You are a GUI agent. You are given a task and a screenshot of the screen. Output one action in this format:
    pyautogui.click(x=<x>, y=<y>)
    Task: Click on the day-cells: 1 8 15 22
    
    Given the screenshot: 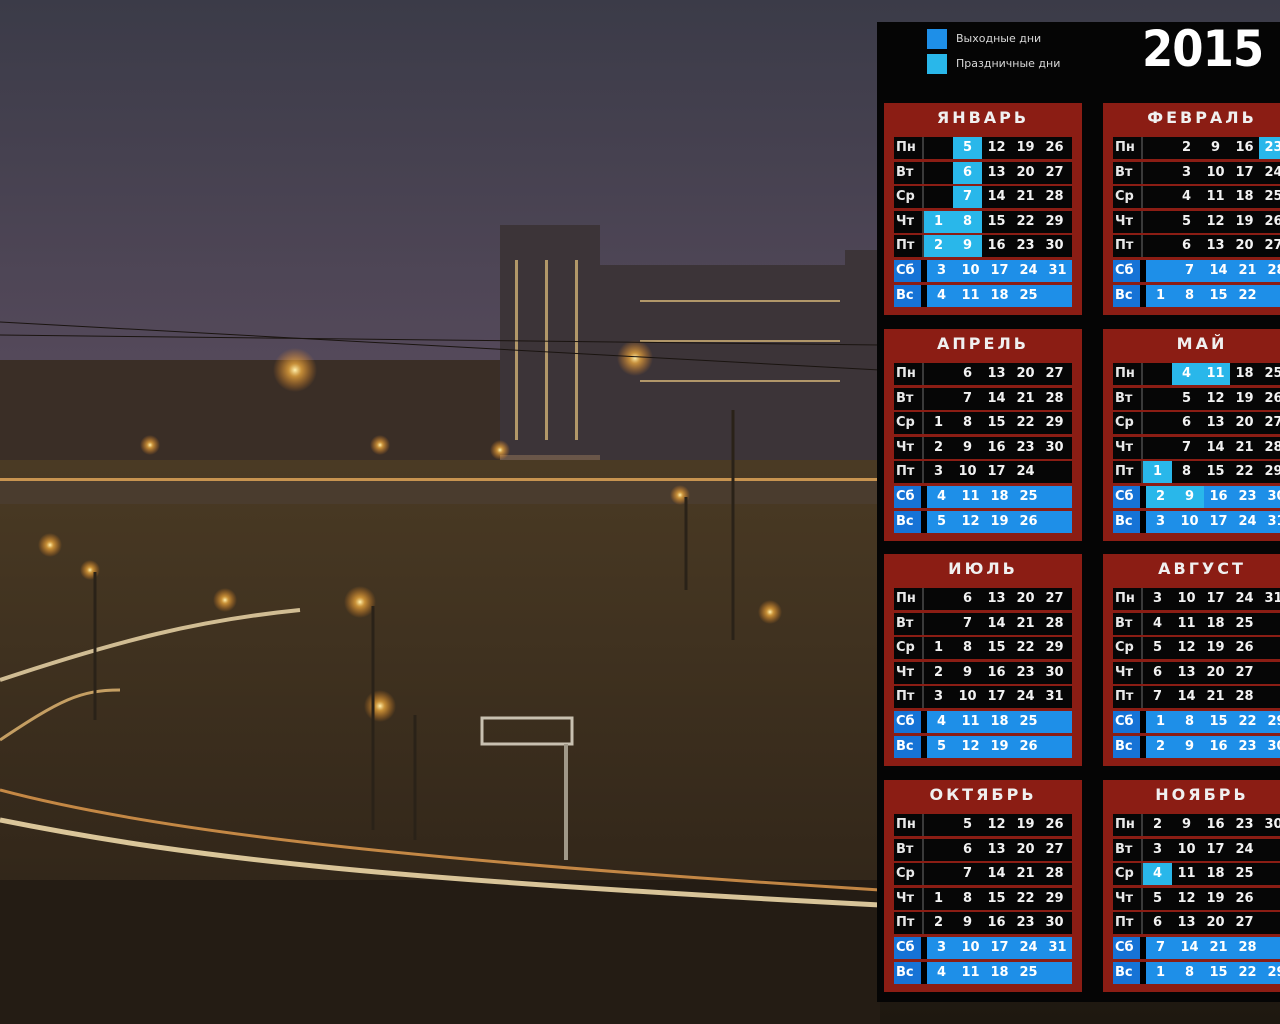 What is the action you would take?
    pyautogui.click(x=1213, y=295)
    